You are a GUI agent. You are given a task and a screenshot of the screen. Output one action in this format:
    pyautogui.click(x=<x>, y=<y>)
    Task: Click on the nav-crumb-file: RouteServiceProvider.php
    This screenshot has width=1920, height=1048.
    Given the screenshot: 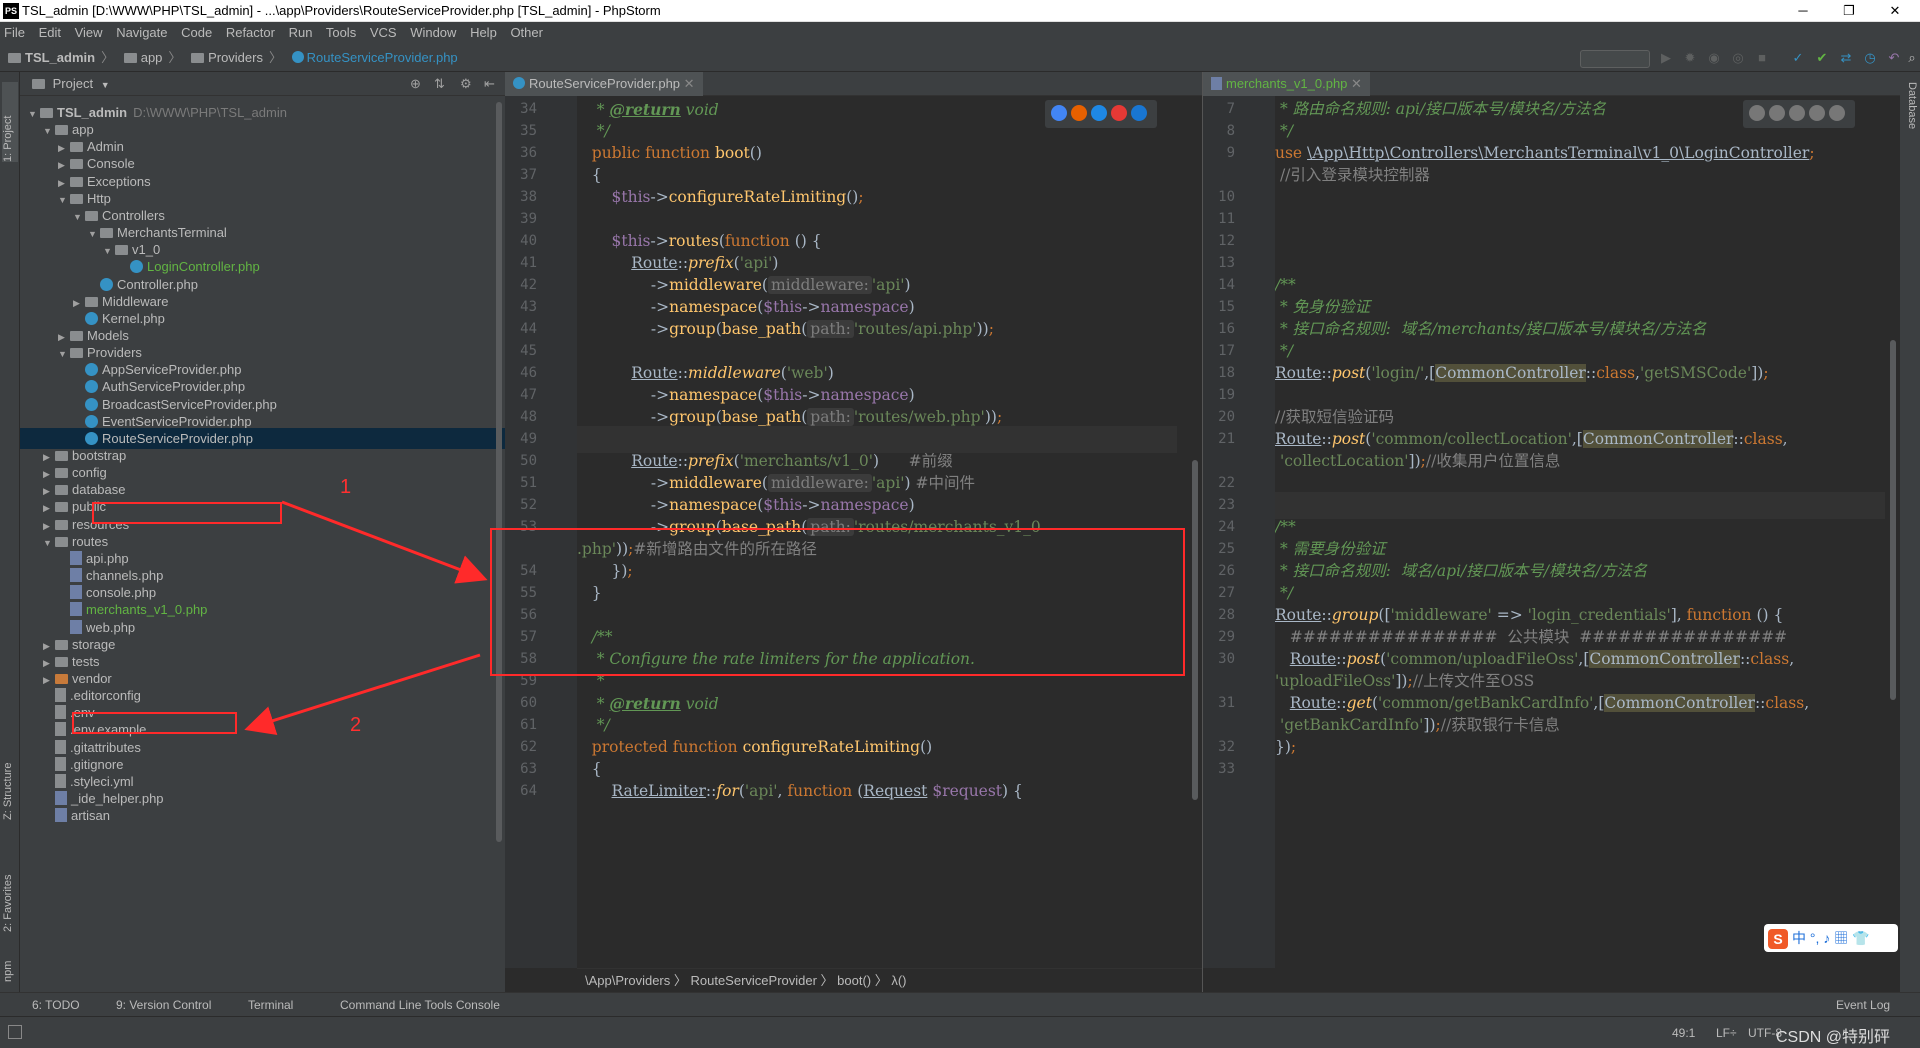 What is the action you would take?
    pyautogui.click(x=382, y=58)
    